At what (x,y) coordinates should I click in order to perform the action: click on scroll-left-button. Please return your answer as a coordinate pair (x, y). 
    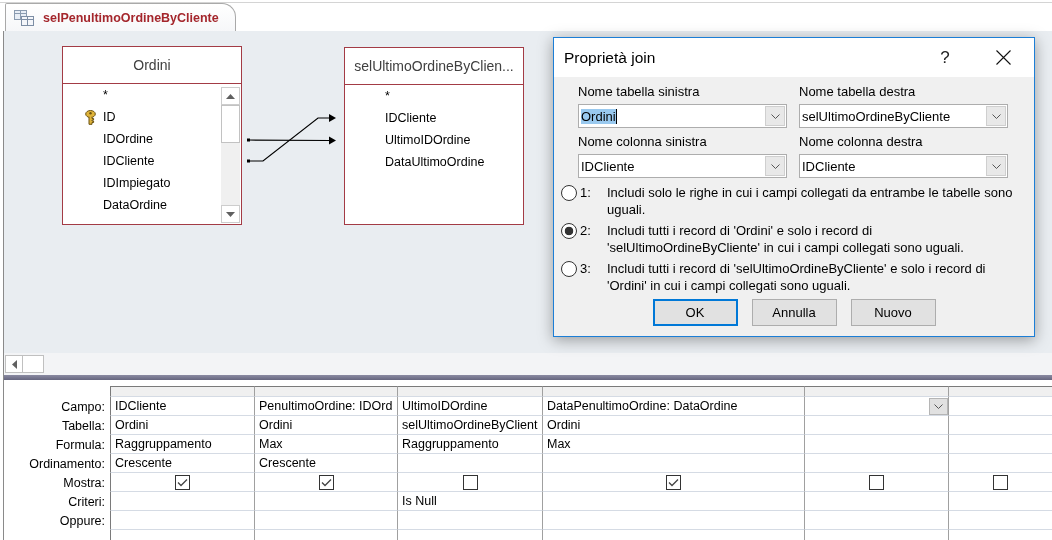
    Looking at the image, I should click on (14, 364).